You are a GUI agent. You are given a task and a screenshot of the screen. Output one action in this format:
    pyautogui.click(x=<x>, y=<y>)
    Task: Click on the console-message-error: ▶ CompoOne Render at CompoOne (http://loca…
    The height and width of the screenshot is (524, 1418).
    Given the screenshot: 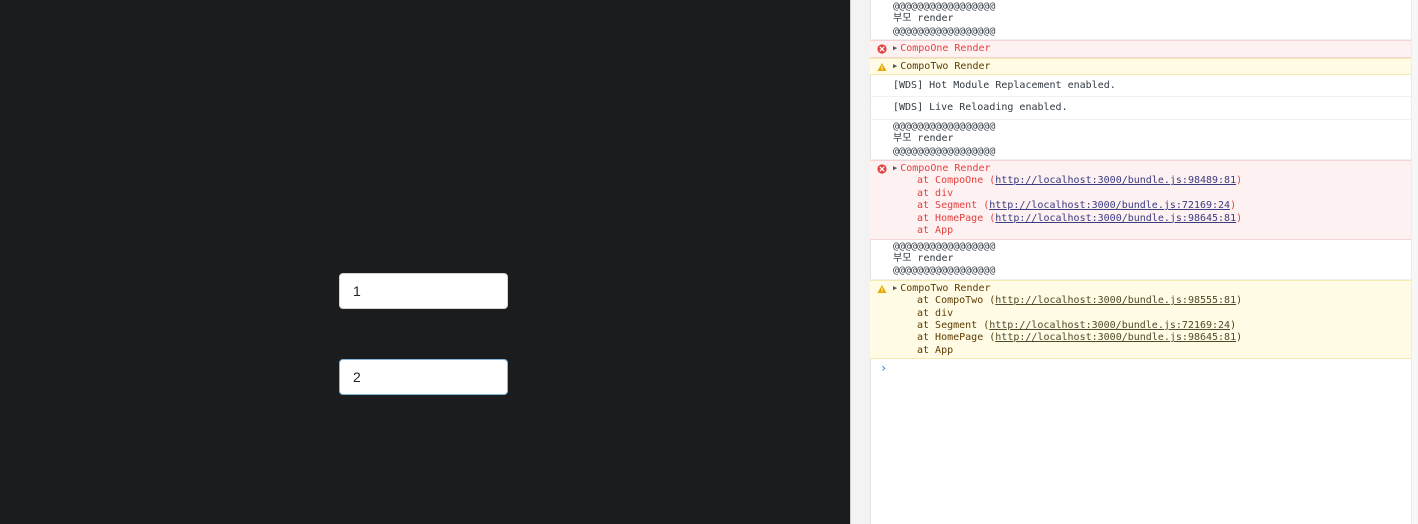 What is the action you would take?
    pyautogui.click(x=1141, y=200)
    